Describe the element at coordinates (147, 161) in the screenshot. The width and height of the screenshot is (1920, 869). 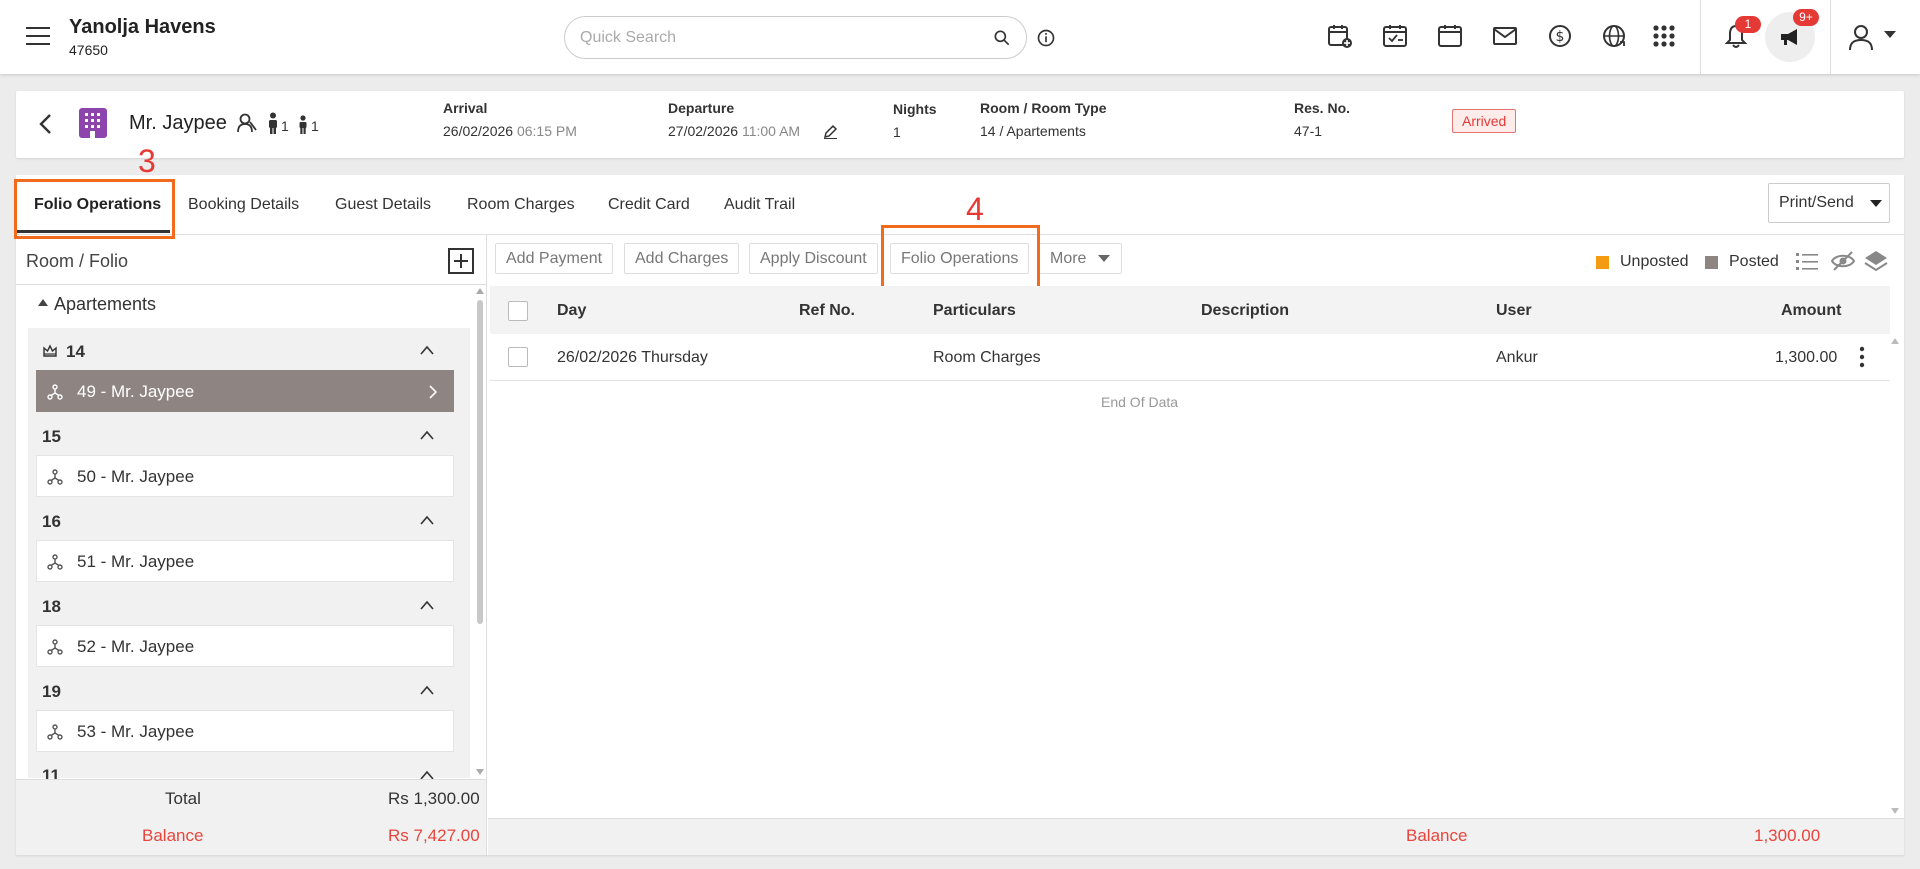
I see `annotation-number-3: 3` at that location.